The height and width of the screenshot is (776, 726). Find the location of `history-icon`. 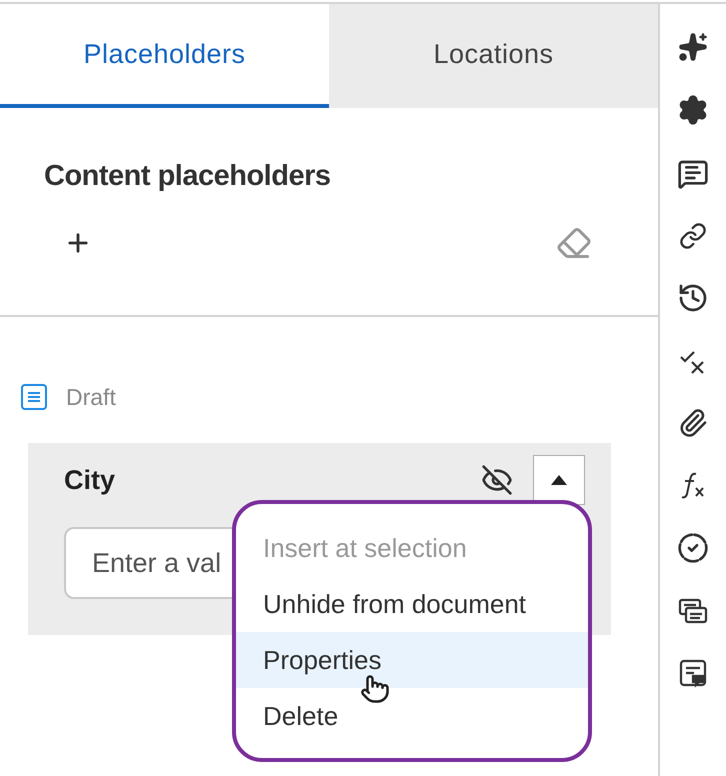

history-icon is located at coordinates (693, 298).